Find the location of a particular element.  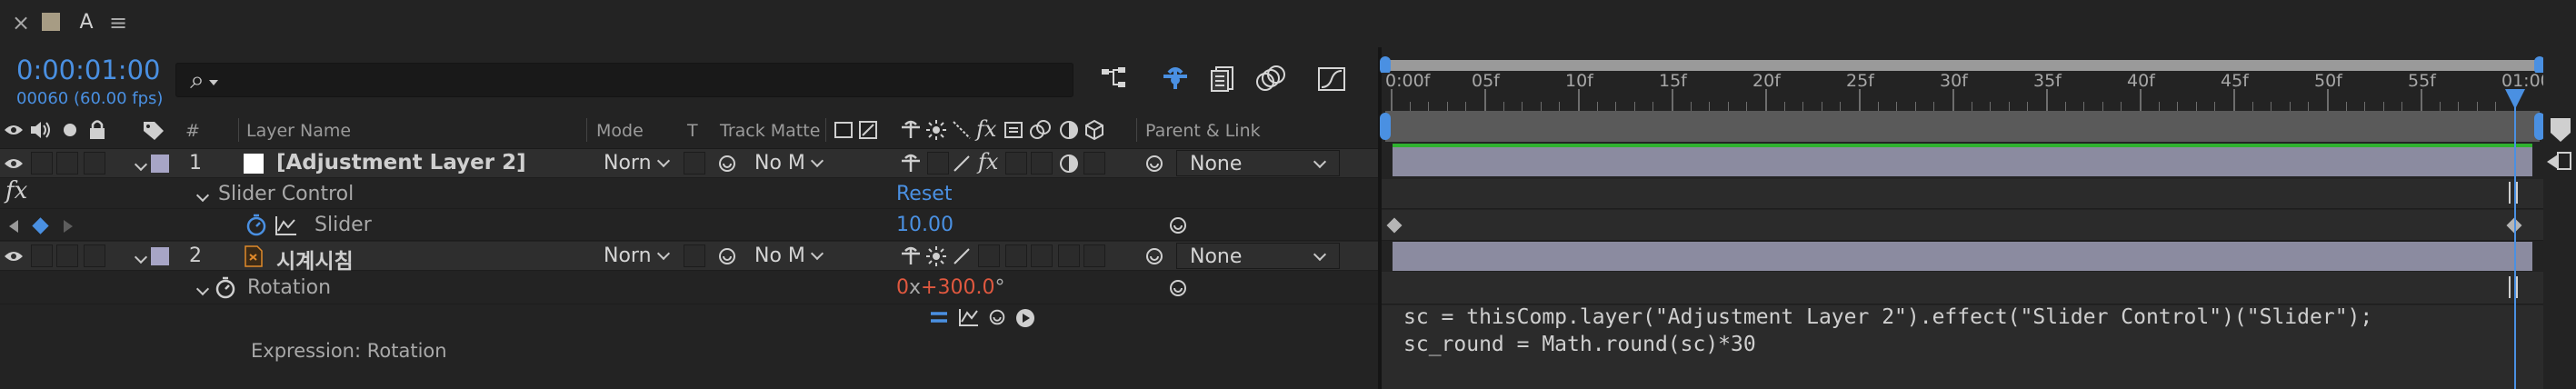

parent-pickwhip-icon is located at coordinates (1154, 164).